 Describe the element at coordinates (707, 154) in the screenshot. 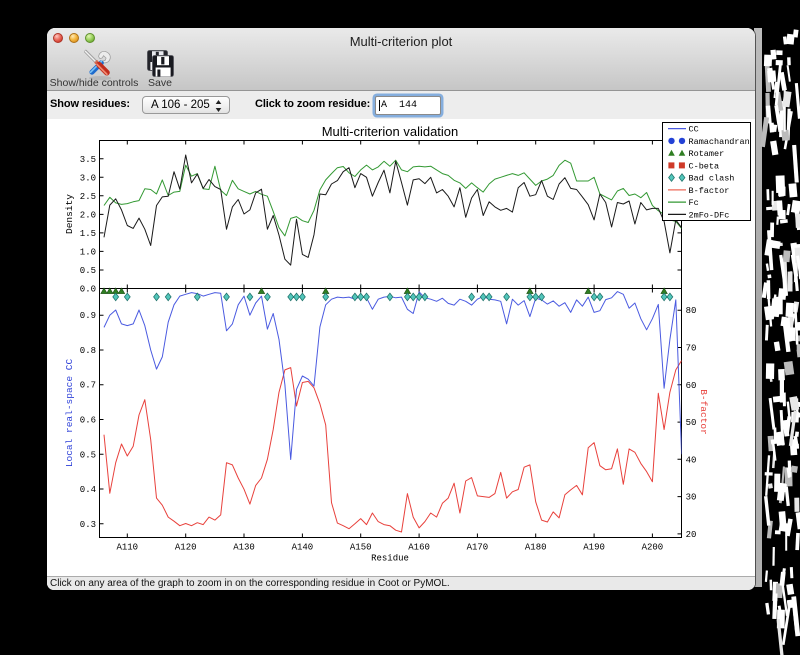

I see `svg-text: Rotamer` at that location.